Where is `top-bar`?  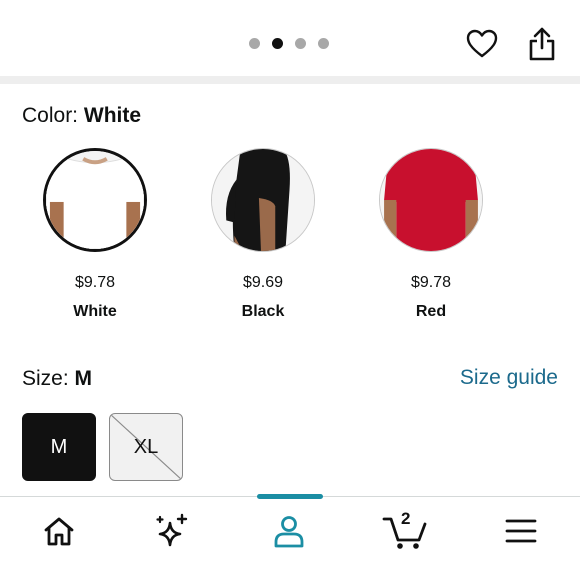
top-bar is located at coordinates (290, 38).